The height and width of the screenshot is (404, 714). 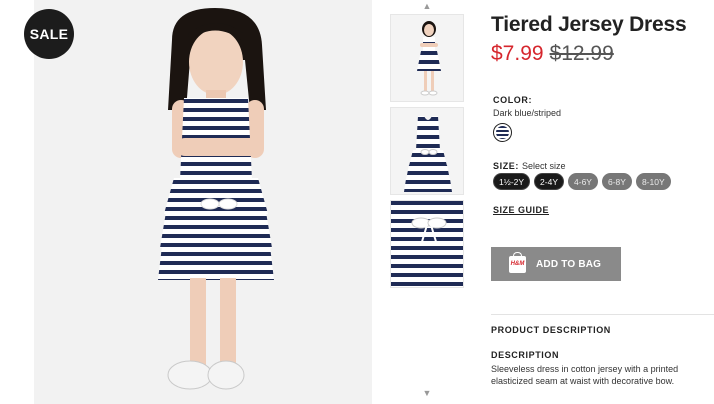 I want to click on price-row: $7.99 $12.99, so click(x=552, y=54).